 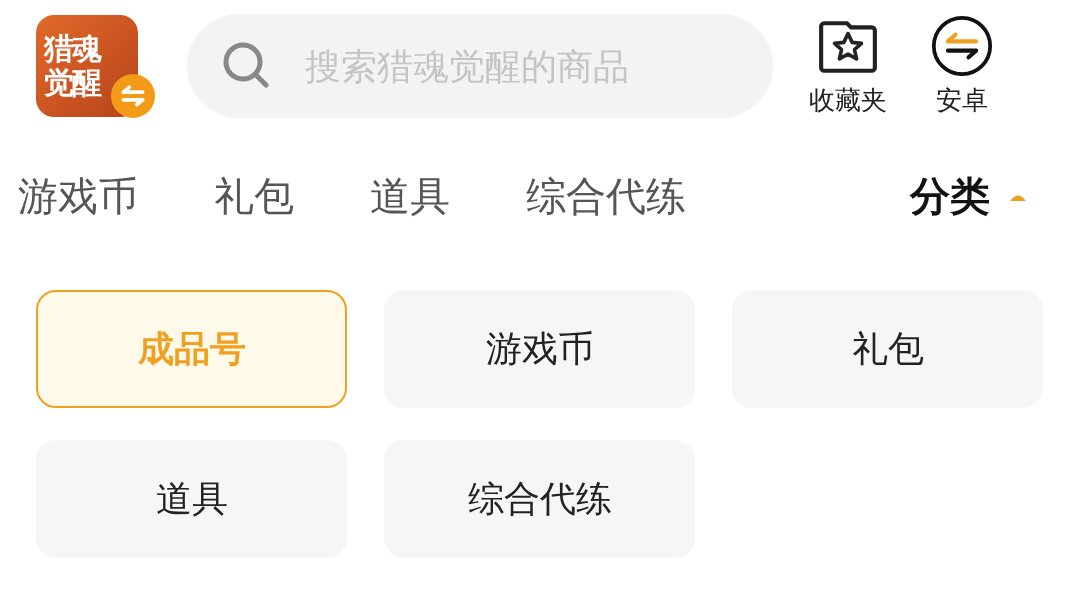 I want to click on logo-text: 猎魂, so click(x=72, y=49).